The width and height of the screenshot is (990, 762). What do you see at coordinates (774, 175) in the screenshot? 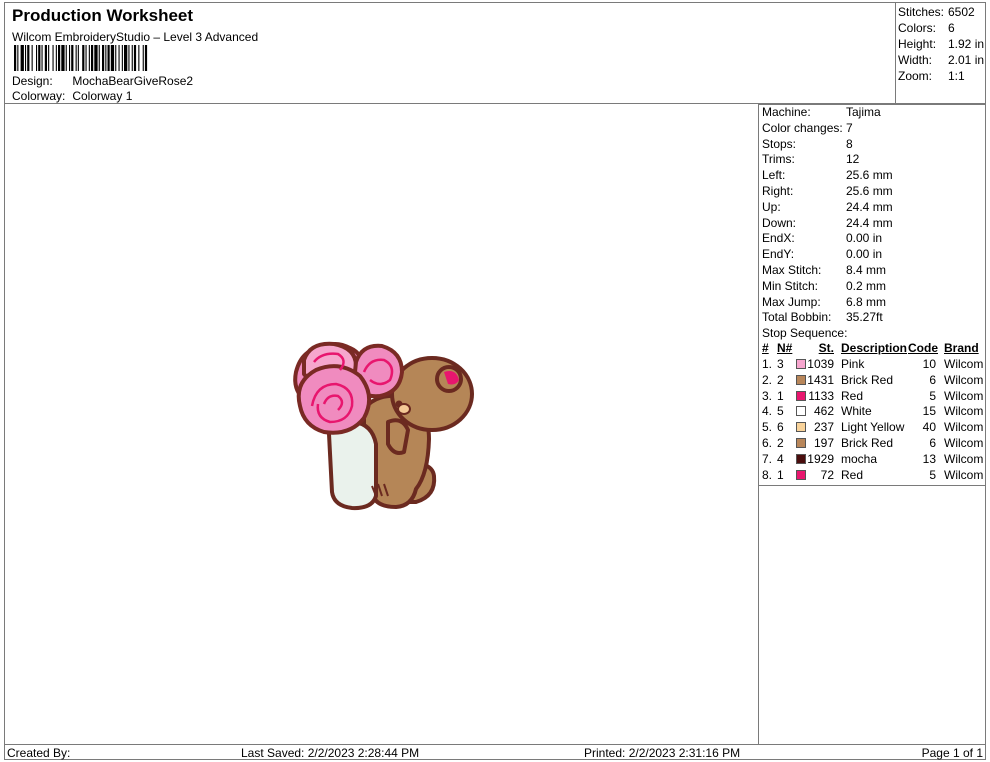
I see `info-label: Left:` at bounding box center [774, 175].